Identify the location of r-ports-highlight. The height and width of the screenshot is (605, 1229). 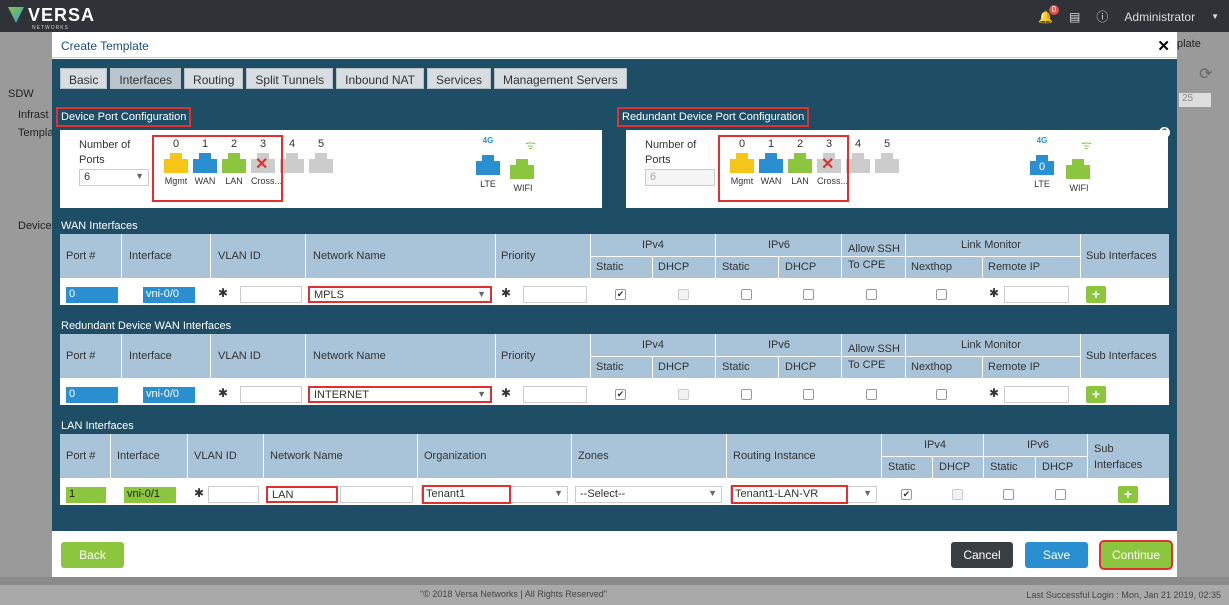
(783, 168).